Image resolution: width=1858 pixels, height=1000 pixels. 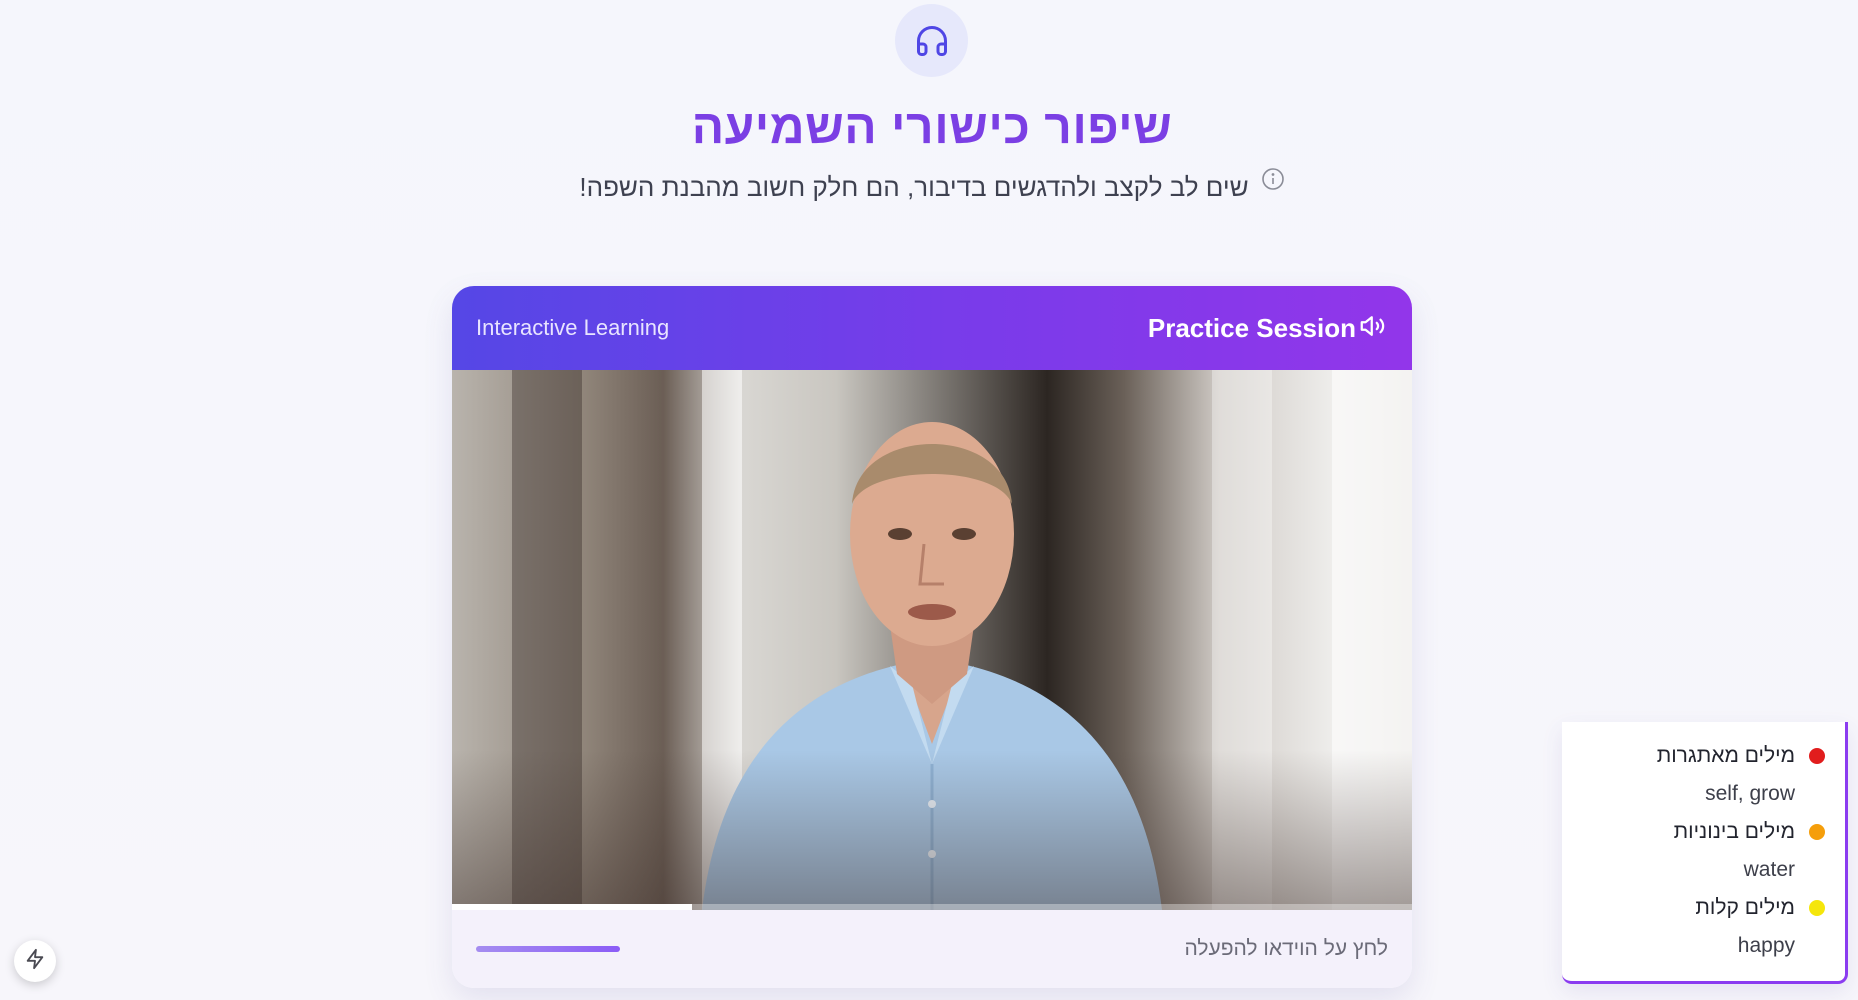 What do you see at coordinates (1273, 179) in the screenshot?
I see `info-icon` at bounding box center [1273, 179].